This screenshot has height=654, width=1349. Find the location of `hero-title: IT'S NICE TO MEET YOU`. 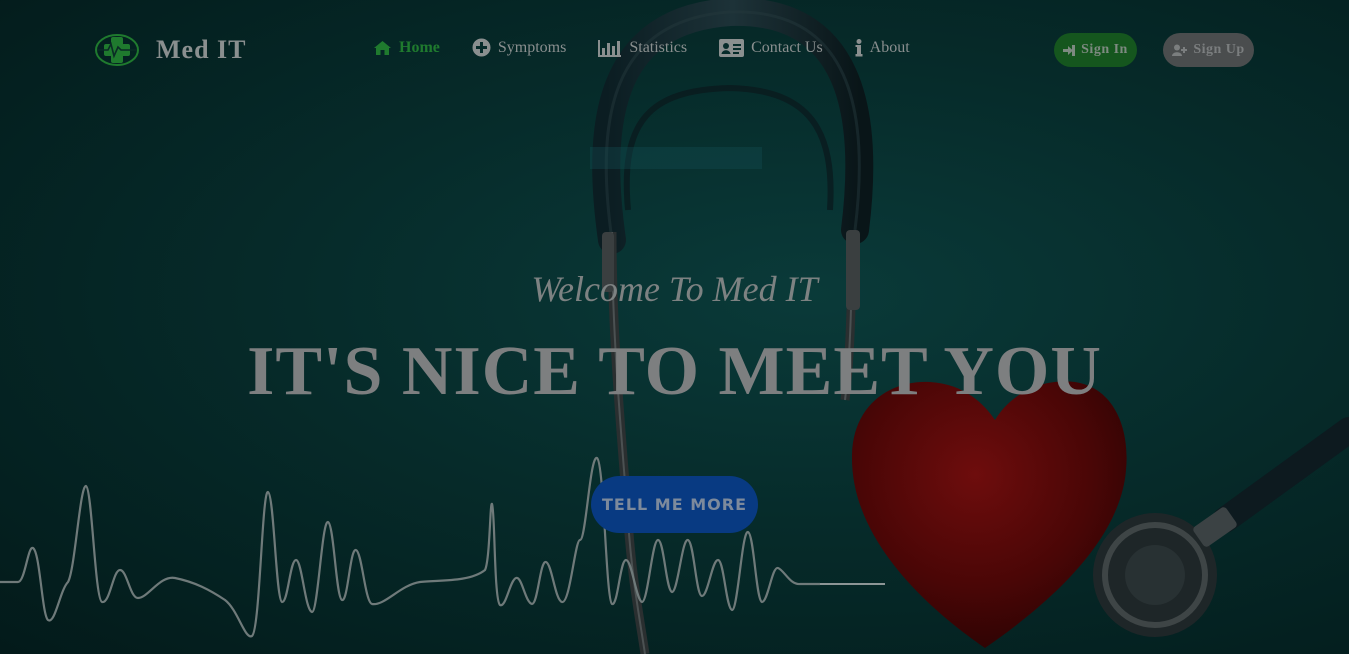

hero-title: IT'S NICE TO MEET YOU is located at coordinates (674, 371).